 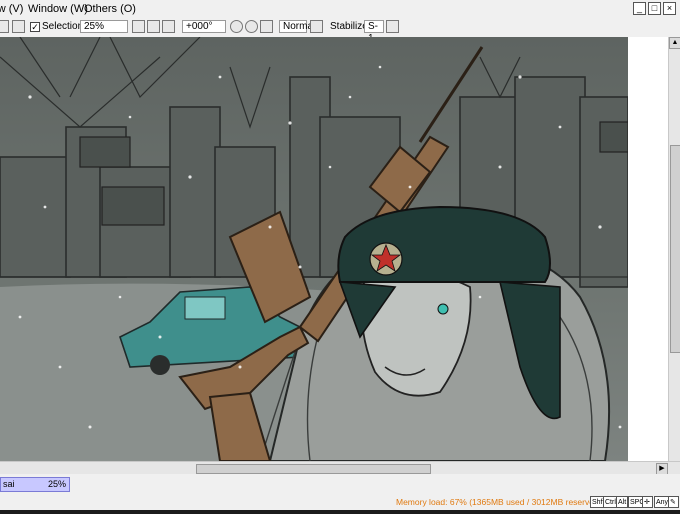 What do you see at coordinates (340, 512) in the screenshot?
I see `taskbar` at bounding box center [340, 512].